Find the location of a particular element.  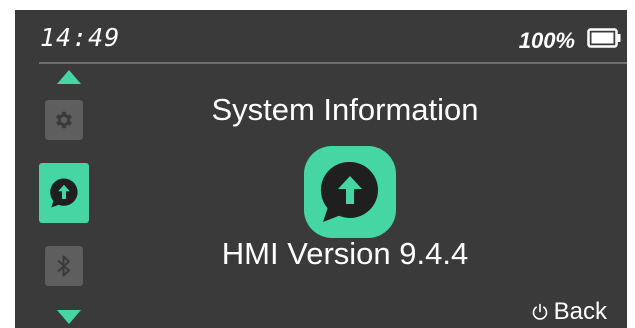

clock: 14:49 is located at coordinates (80, 37).